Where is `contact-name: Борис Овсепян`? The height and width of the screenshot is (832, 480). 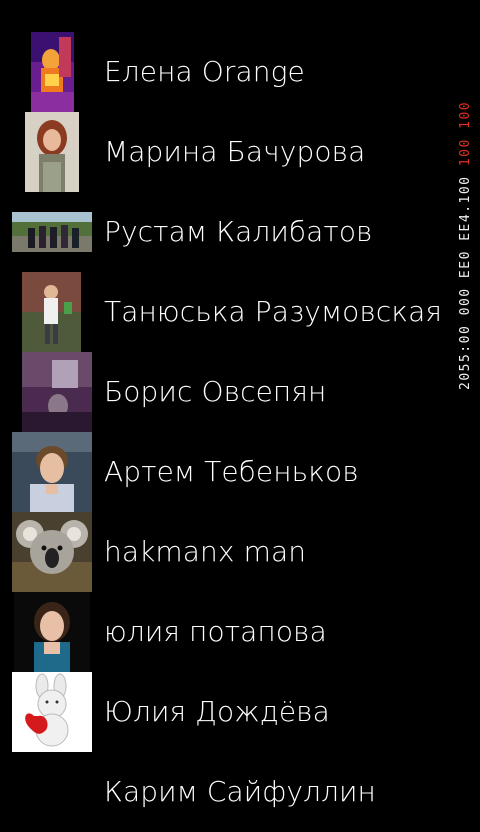 contact-name: Борис Овсепян is located at coordinates (215, 391).